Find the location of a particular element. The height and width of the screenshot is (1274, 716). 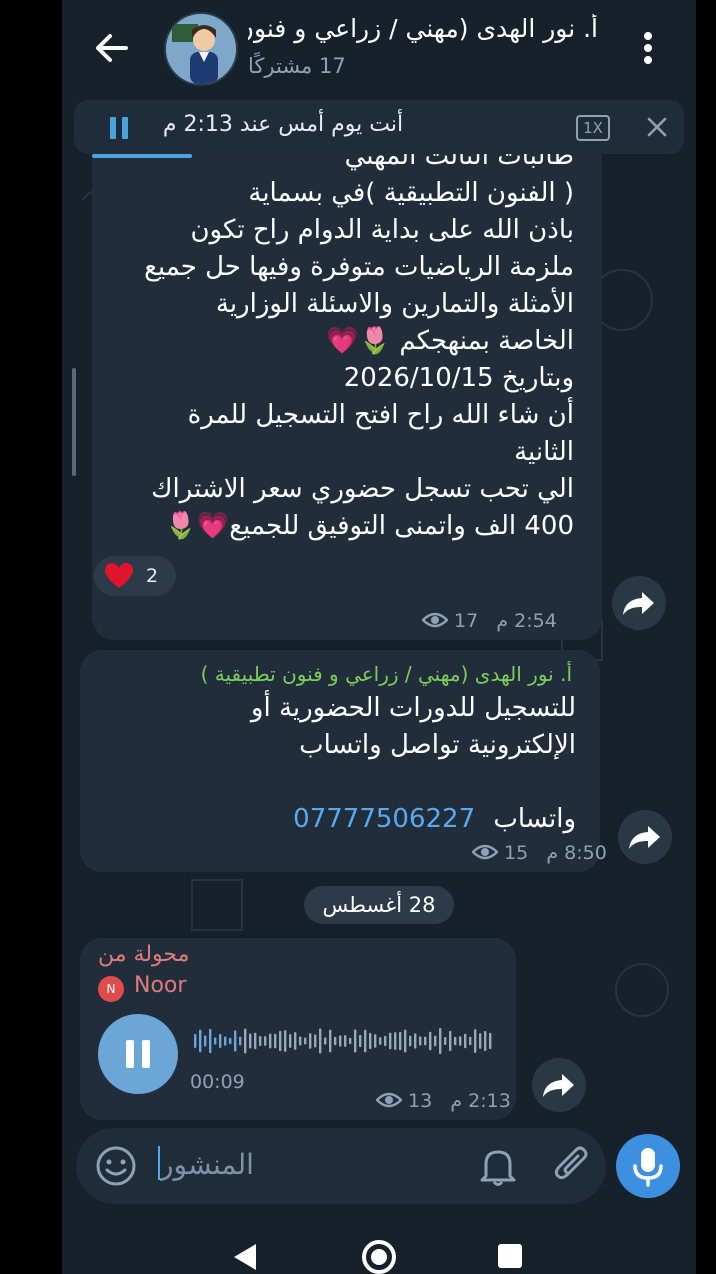

back-arrow-icon is located at coordinates (112, 48).